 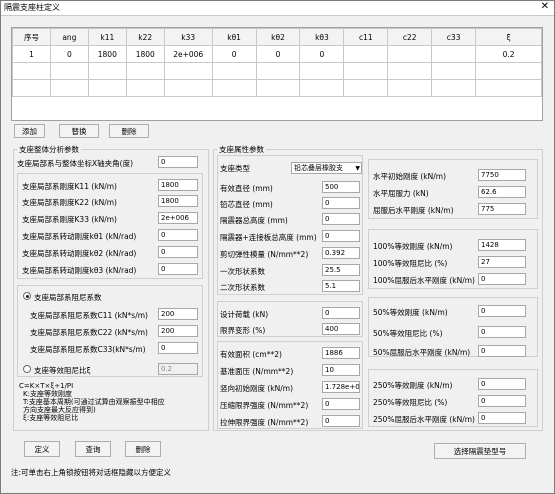 What do you see at coordinates (341, 353) in the screenshot?
I see `eff-area-input: 1886` at bounding box center [341, 353].